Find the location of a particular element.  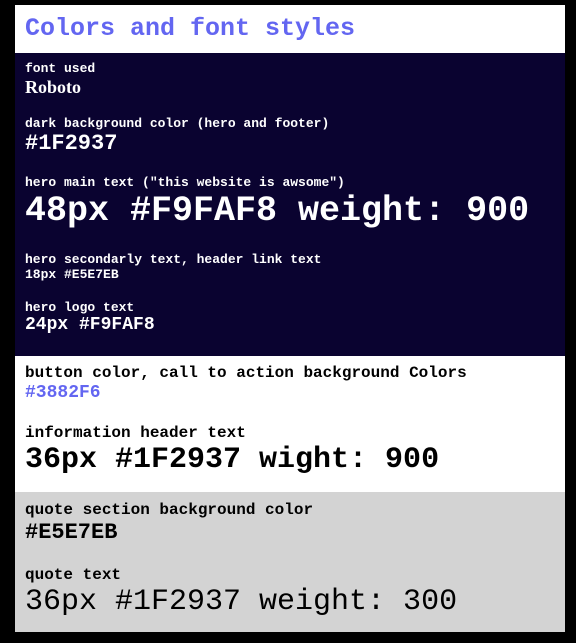

quote-bg-value: #E5E7EB is located at coordinates (71, 532).